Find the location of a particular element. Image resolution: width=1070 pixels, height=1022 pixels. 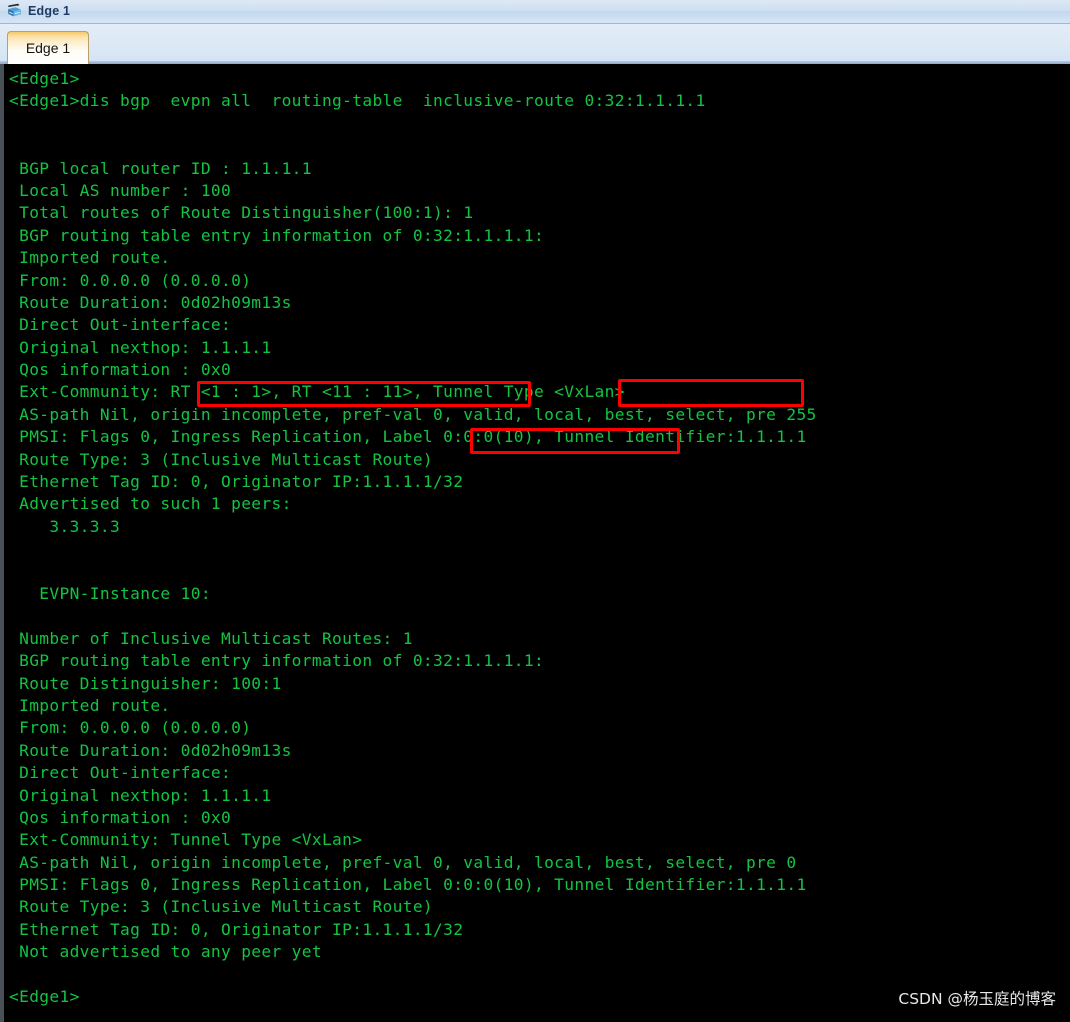

terminal-line: Advertised to such 1 peers: is located at coordinates (150, 504).